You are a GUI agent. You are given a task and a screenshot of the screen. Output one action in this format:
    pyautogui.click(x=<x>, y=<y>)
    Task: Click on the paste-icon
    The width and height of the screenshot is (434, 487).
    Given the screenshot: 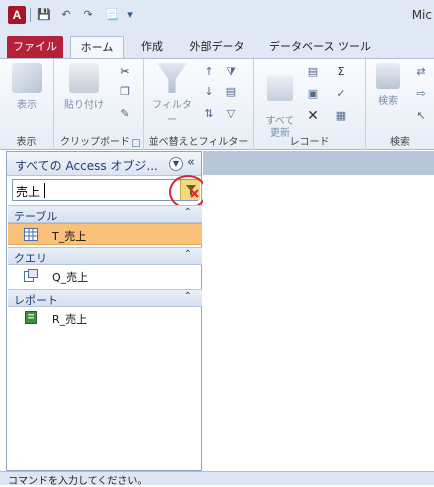 What is the action you would take?
    pyautogui.click(x=84, y=78)
    